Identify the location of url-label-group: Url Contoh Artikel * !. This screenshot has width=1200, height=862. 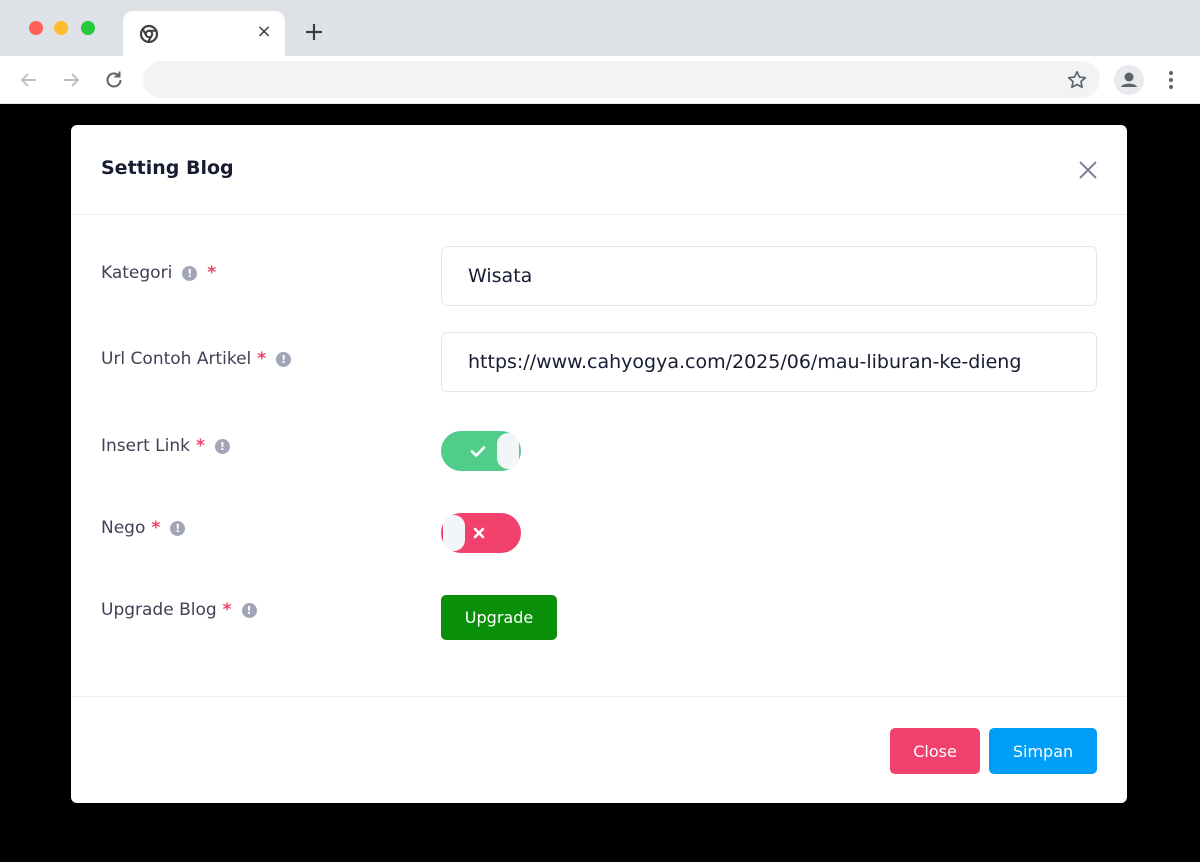
(196, 359).